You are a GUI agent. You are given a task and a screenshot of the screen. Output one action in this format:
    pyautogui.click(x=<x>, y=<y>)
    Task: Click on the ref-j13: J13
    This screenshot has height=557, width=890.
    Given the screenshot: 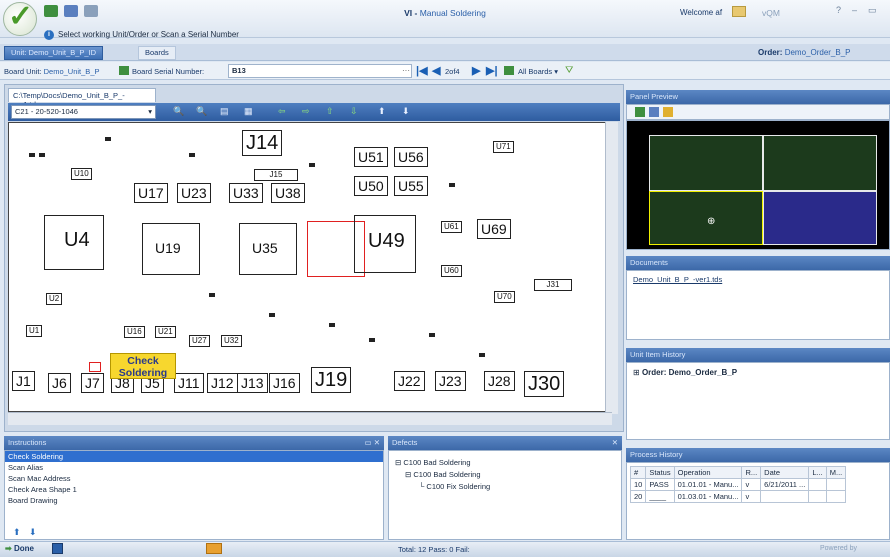 What is the action you would take?
    pyautogui.click(x=252, y=383)
    